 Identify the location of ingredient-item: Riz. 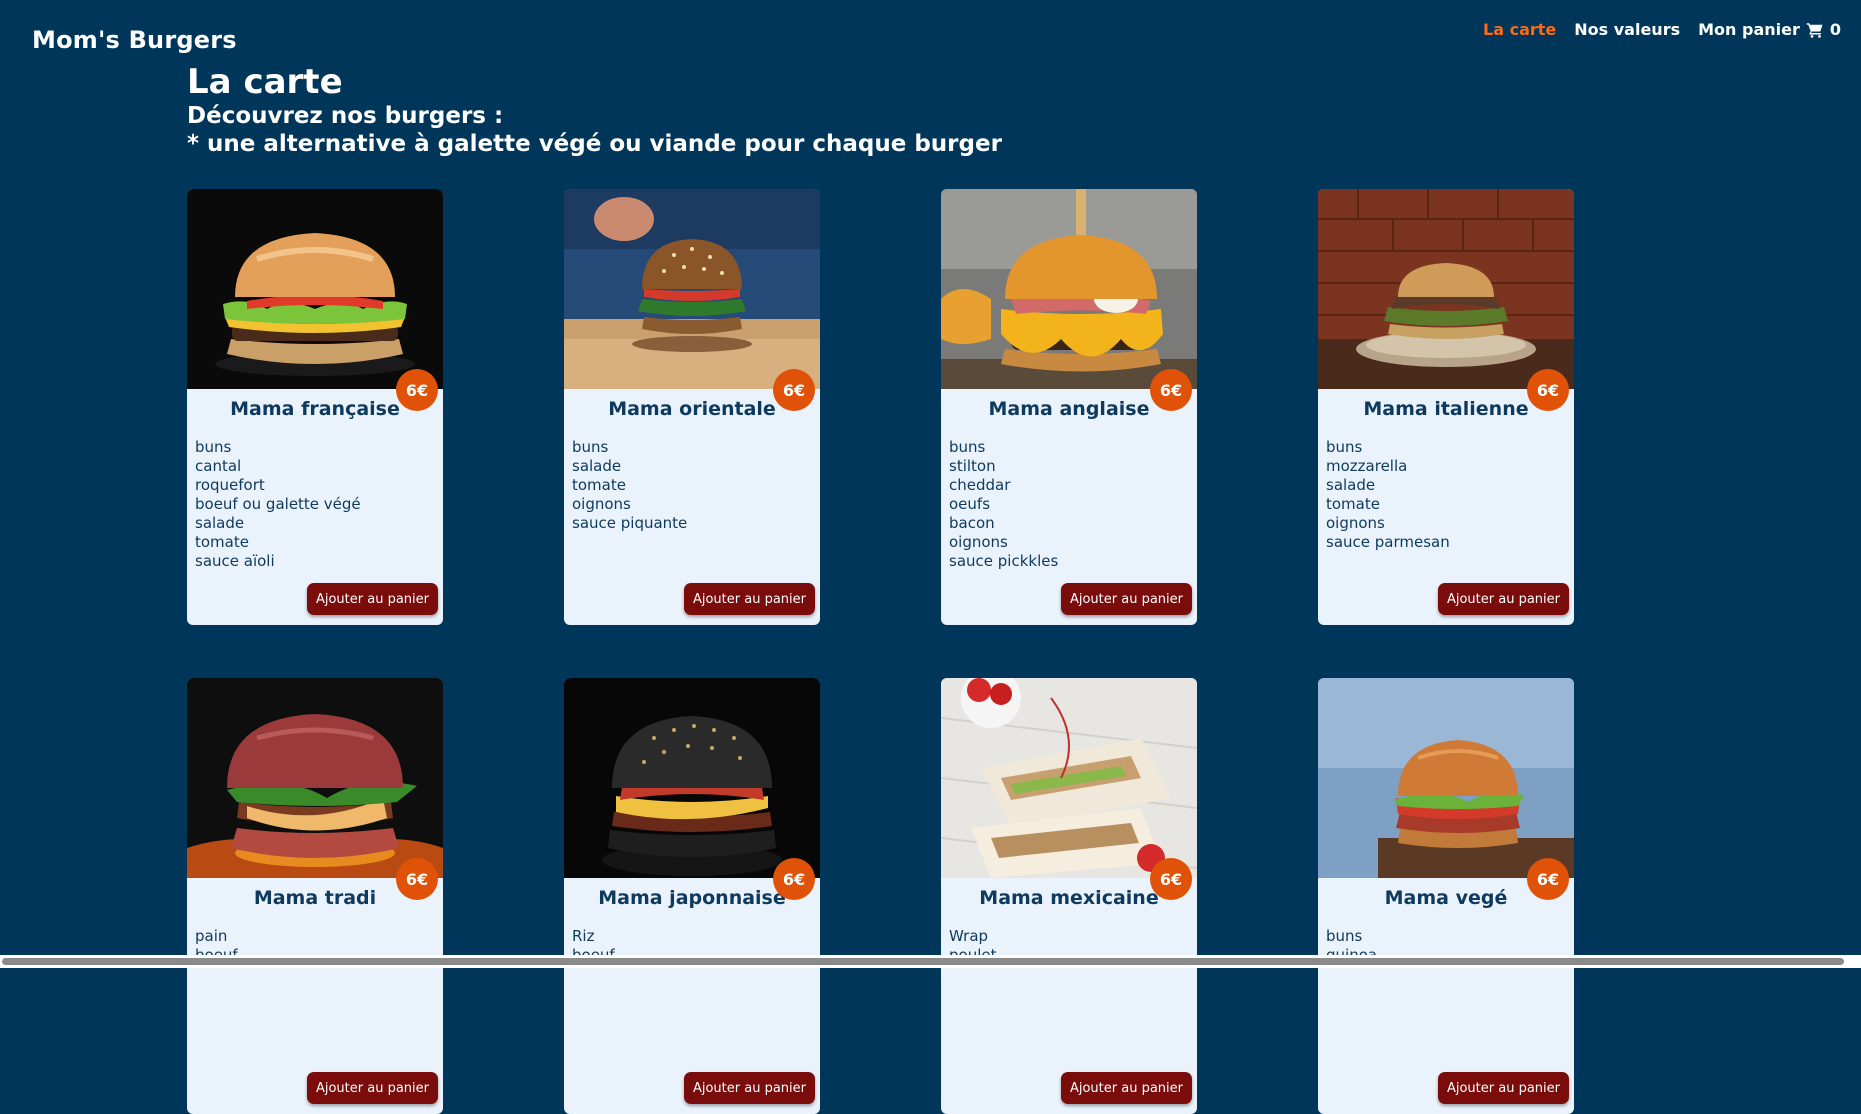
(583, 936).